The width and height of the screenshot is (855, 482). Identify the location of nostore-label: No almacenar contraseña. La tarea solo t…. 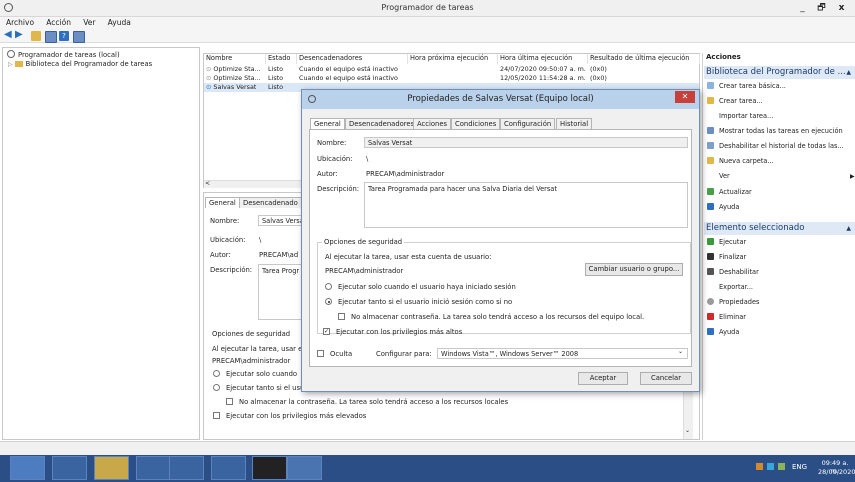
(498, 317).